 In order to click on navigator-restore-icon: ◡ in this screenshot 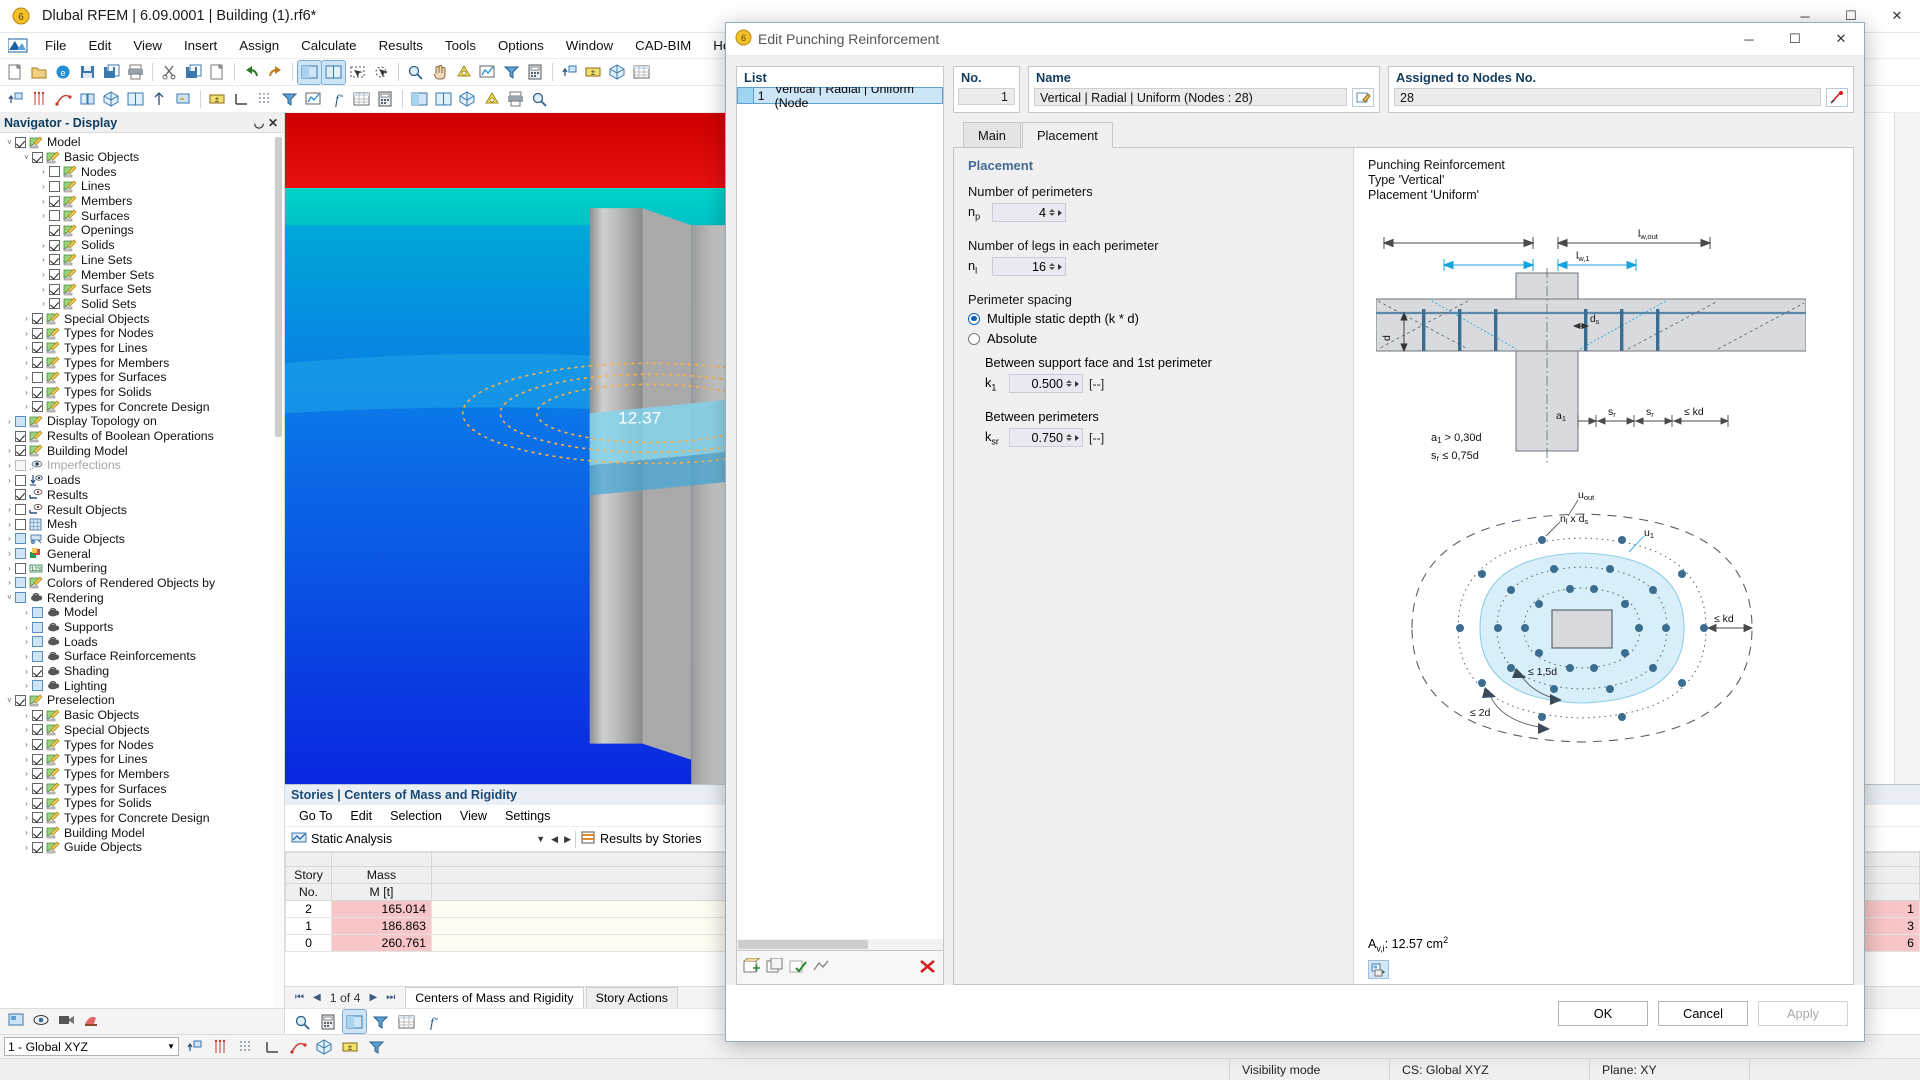, I will do `click(259, 123)`.